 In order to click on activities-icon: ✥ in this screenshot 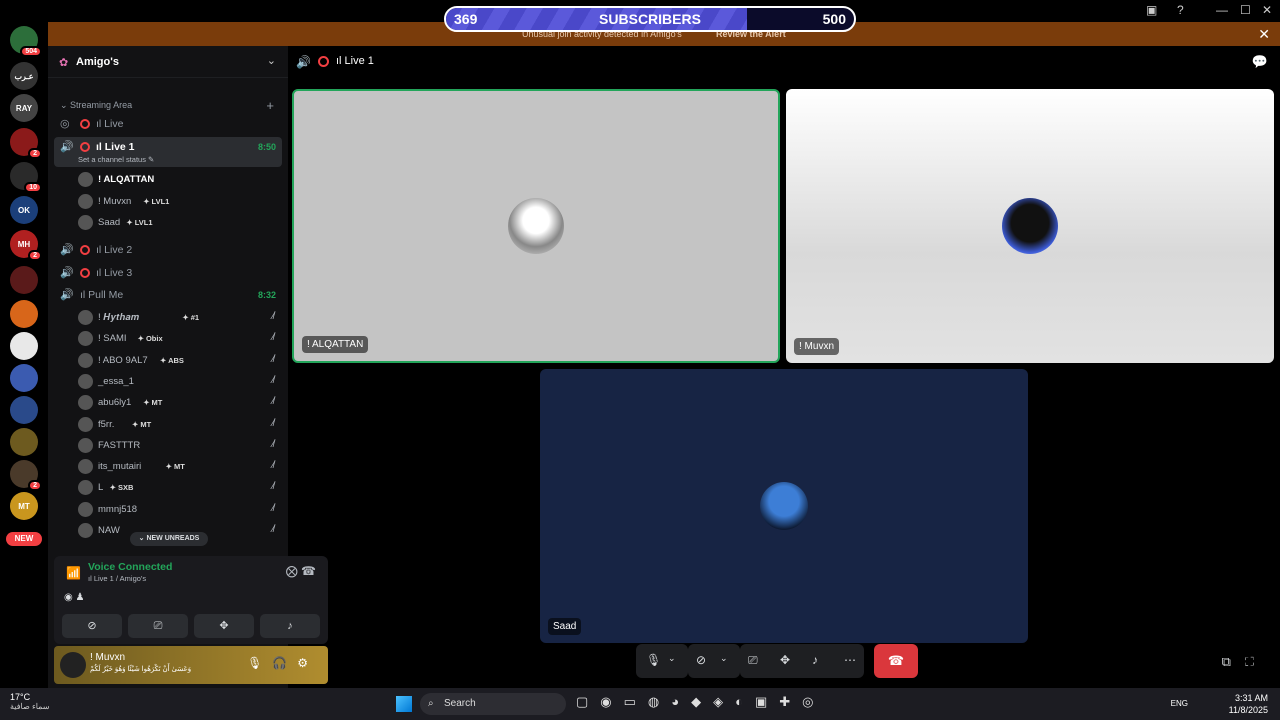, I will do `click(785, 660)`.